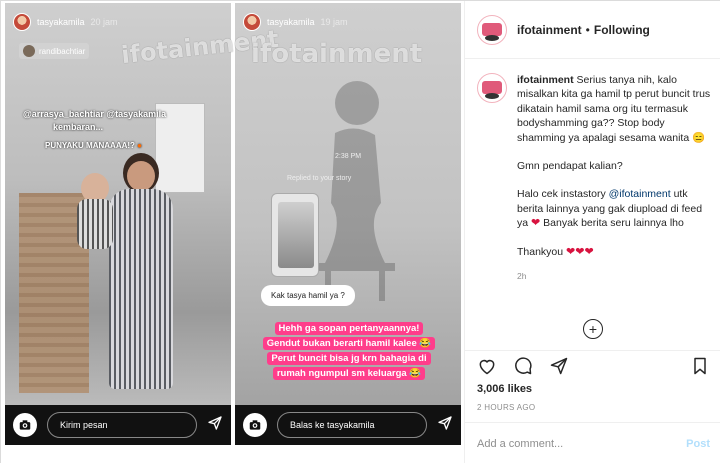  I want to click on action-bar, so click(592, 368).